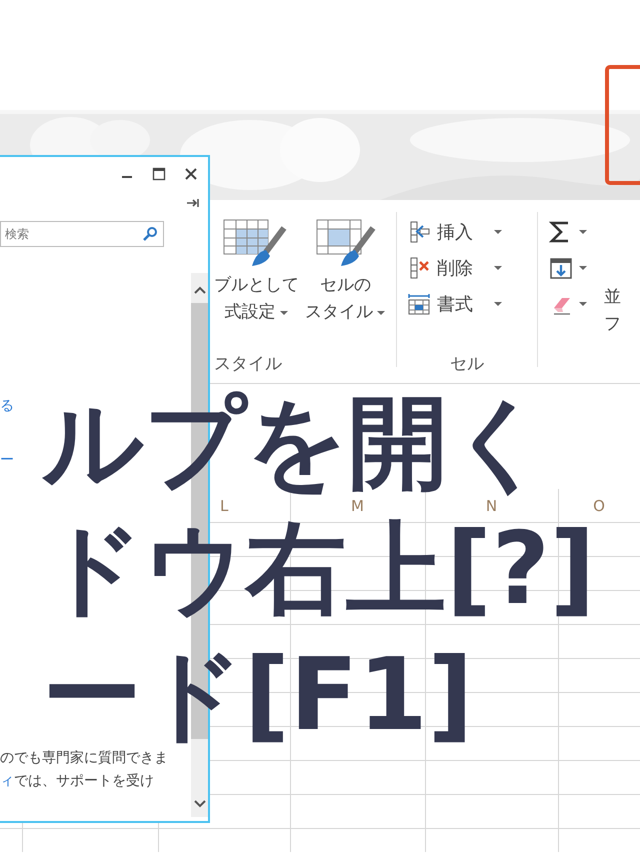 Image resolution: width=640 pixels, height=853 pixels. I want to click on ribbon-command: 書式, so click(467, 304).